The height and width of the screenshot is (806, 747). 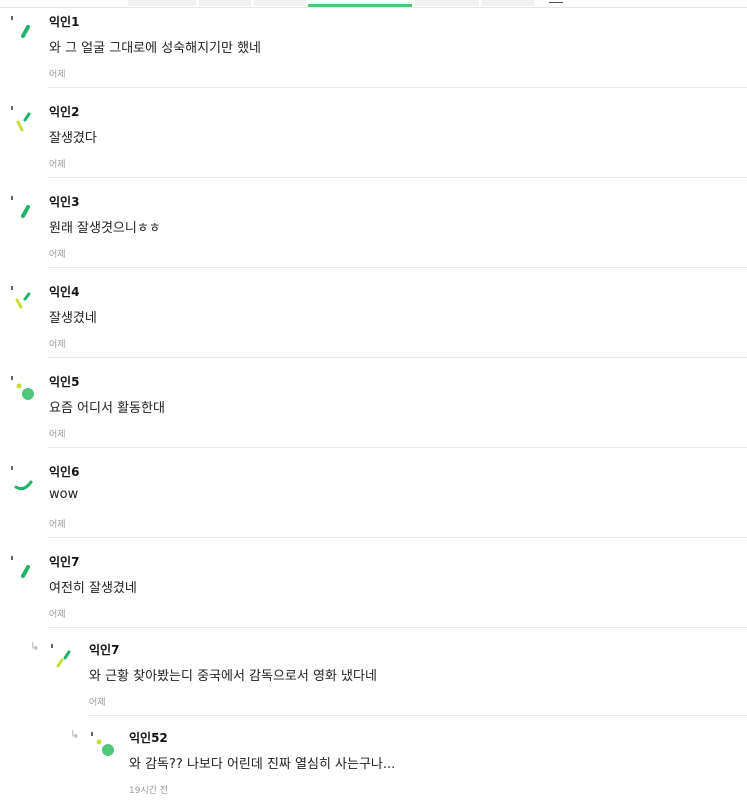 I want to click on comment: 익인3 원래 잘생겻으니ㅎㅎ 어제, so click(x=373, y=225).